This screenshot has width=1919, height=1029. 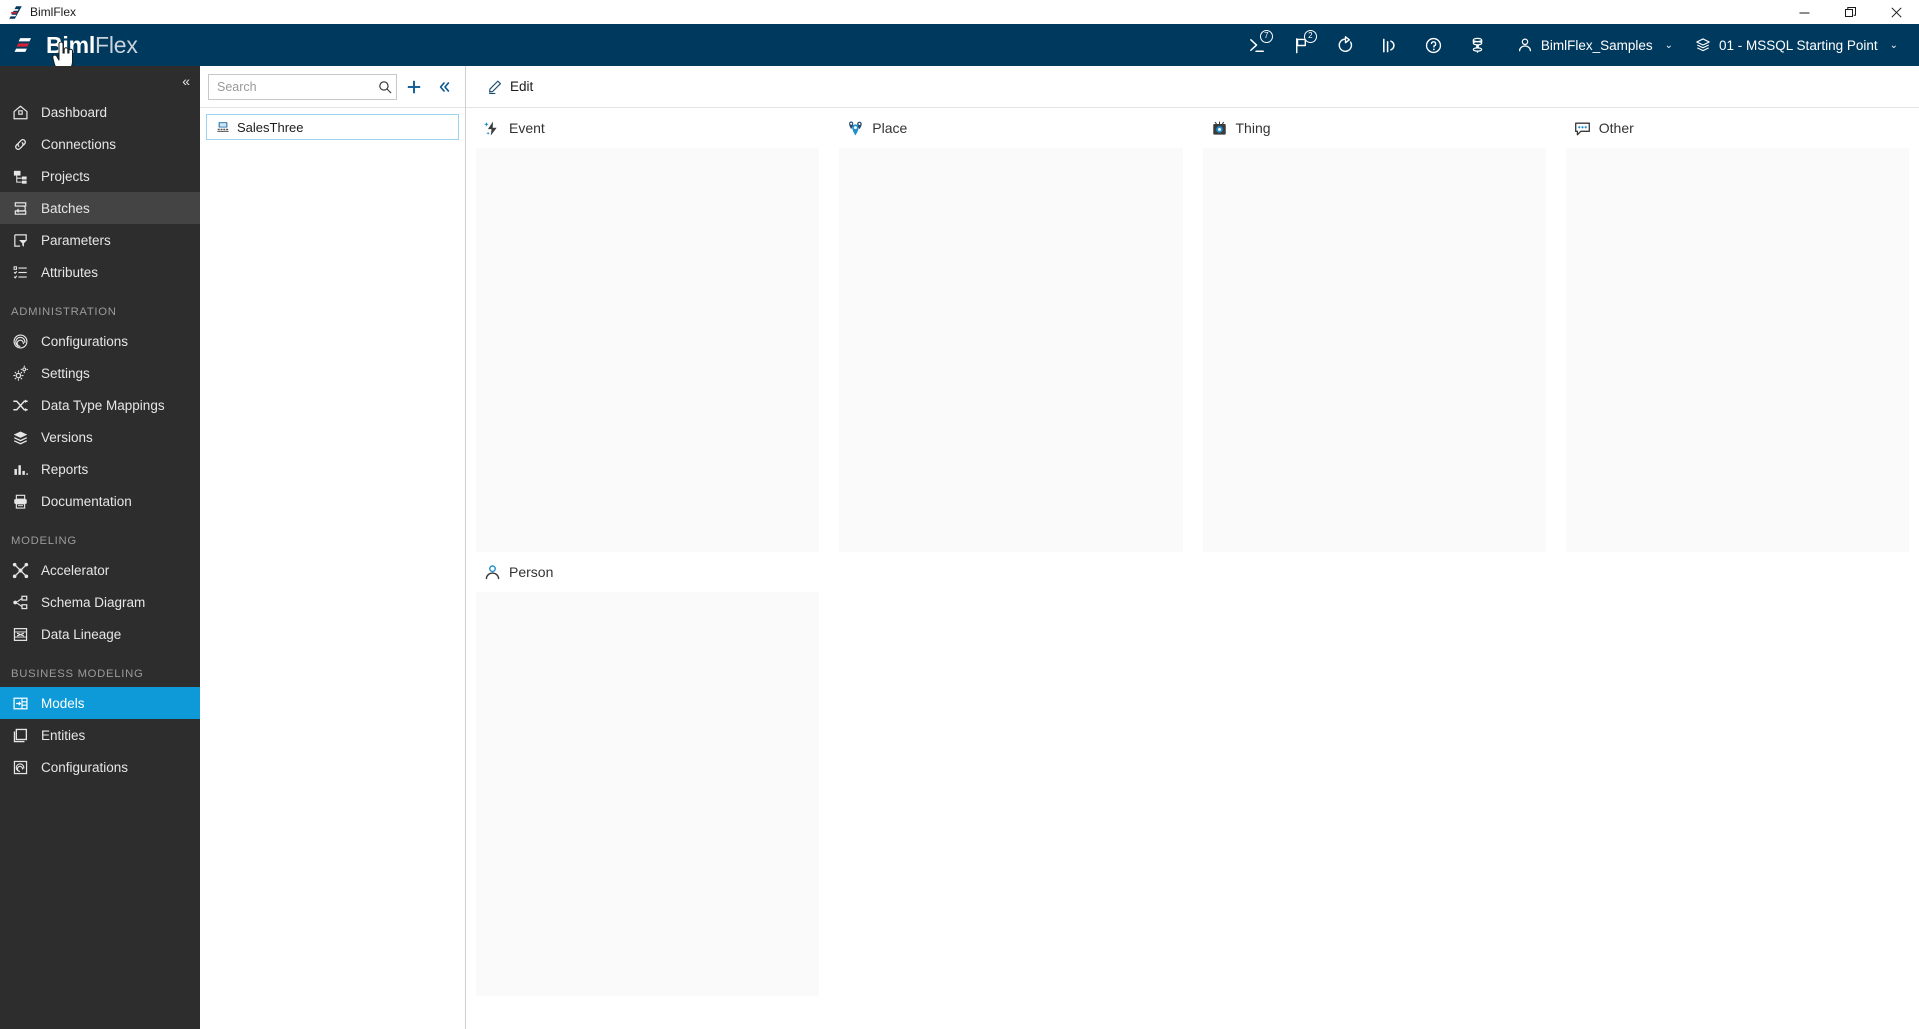 What do you see at coordinates (100, 112) in the screenshot?
I see `sidebar-item-dashboard: Dashboard` at bounding box center [100, 112].